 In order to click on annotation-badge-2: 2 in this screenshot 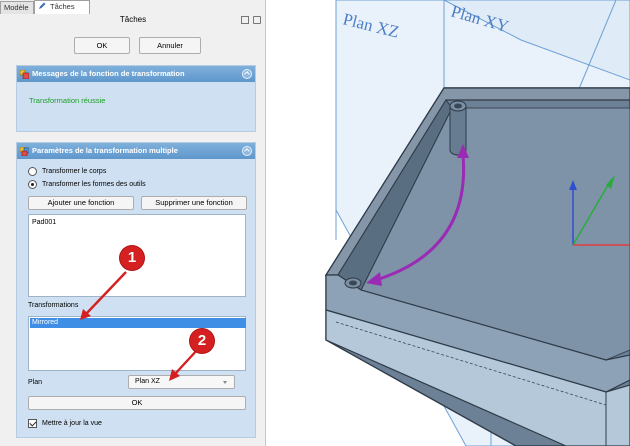, I will do `click(202, 341)`.